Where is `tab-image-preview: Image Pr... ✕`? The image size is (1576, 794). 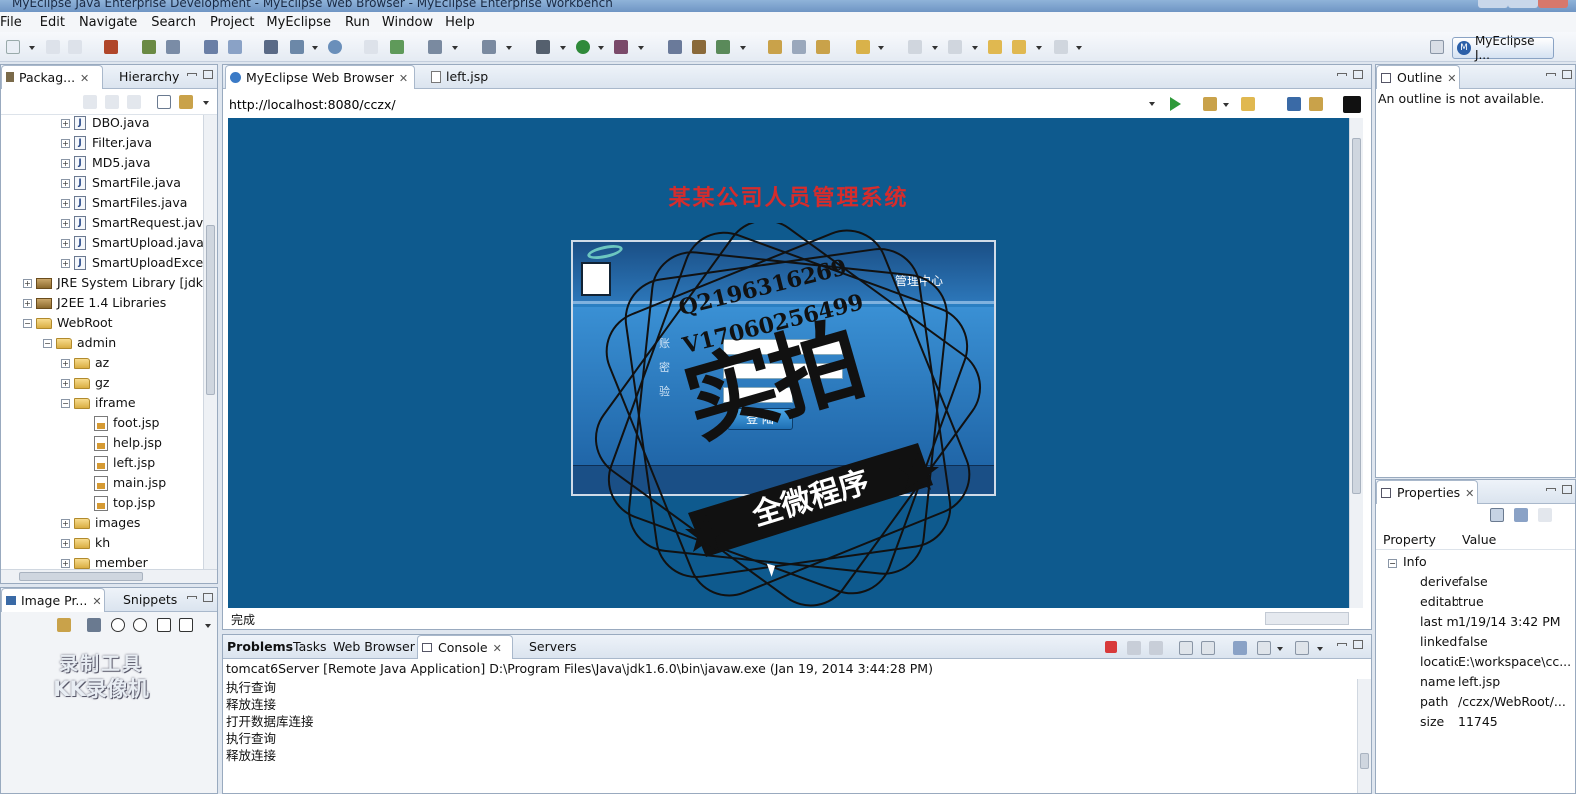
tab-image-preview: Image Pr... ✕ is located at coordinates (53, 600).